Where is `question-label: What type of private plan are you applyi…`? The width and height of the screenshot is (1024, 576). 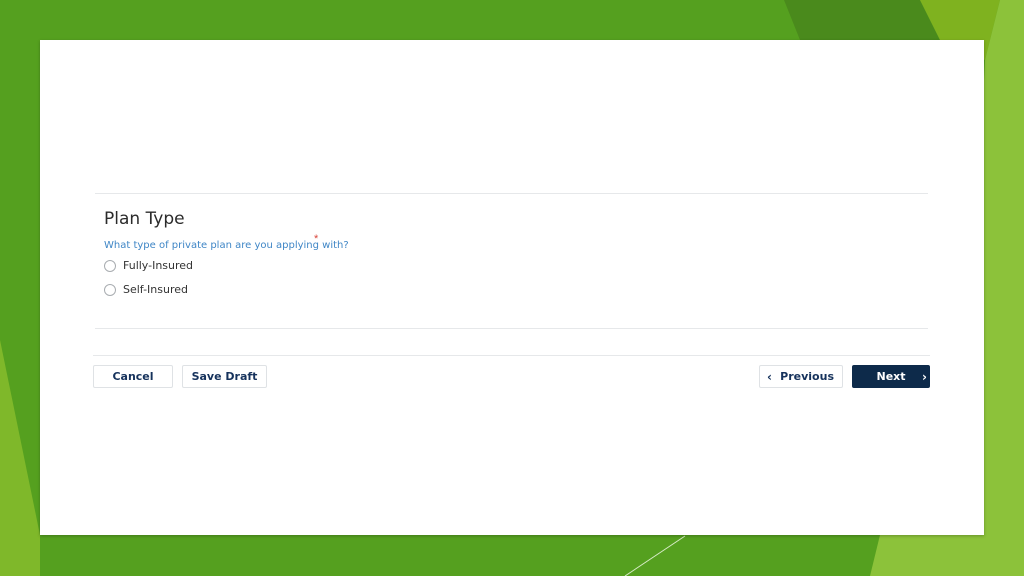 question-label: What type of private plan are you applyi… is located at coordinates (226, 245).